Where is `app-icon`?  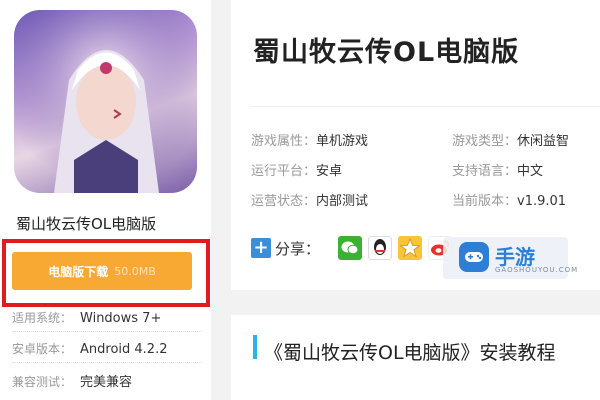 app-icon is located at coordinates (105, 101).